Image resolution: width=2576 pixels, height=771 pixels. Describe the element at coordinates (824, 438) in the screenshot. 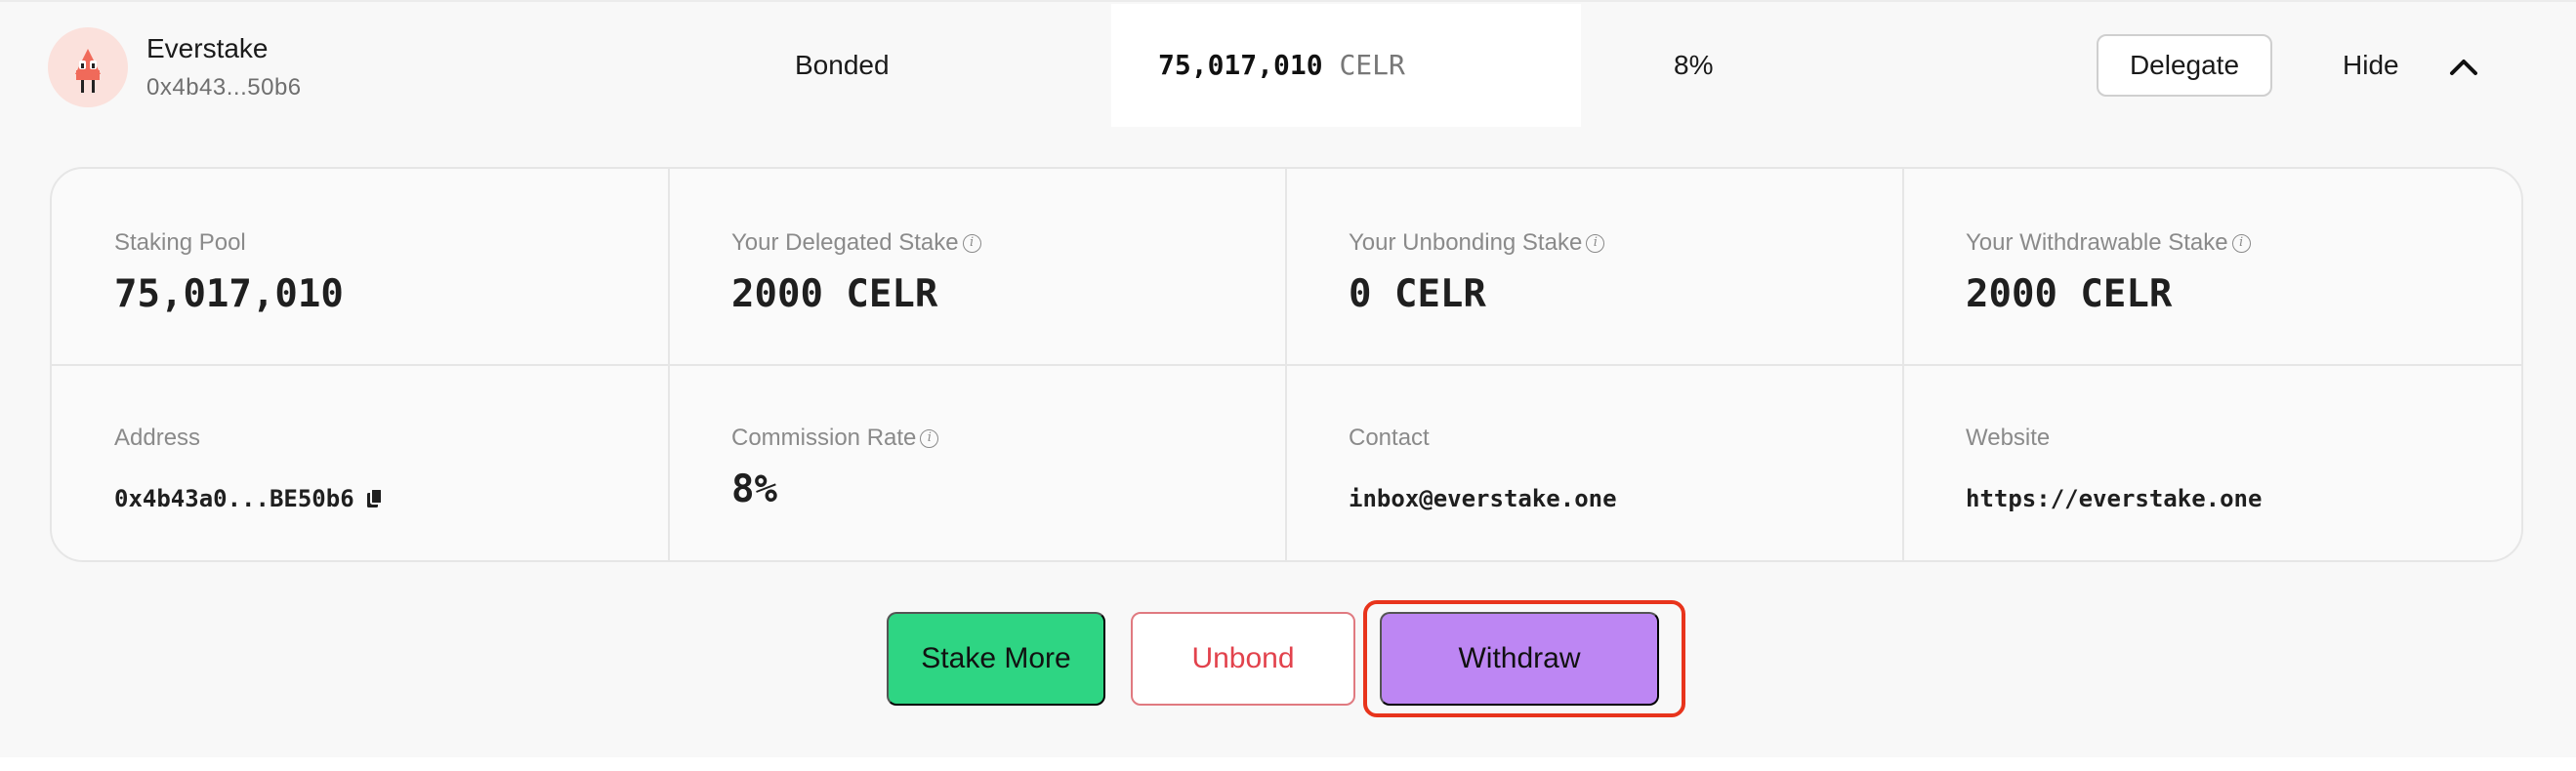

I see `commission-rate-label-text: Commission Rate` at that location.